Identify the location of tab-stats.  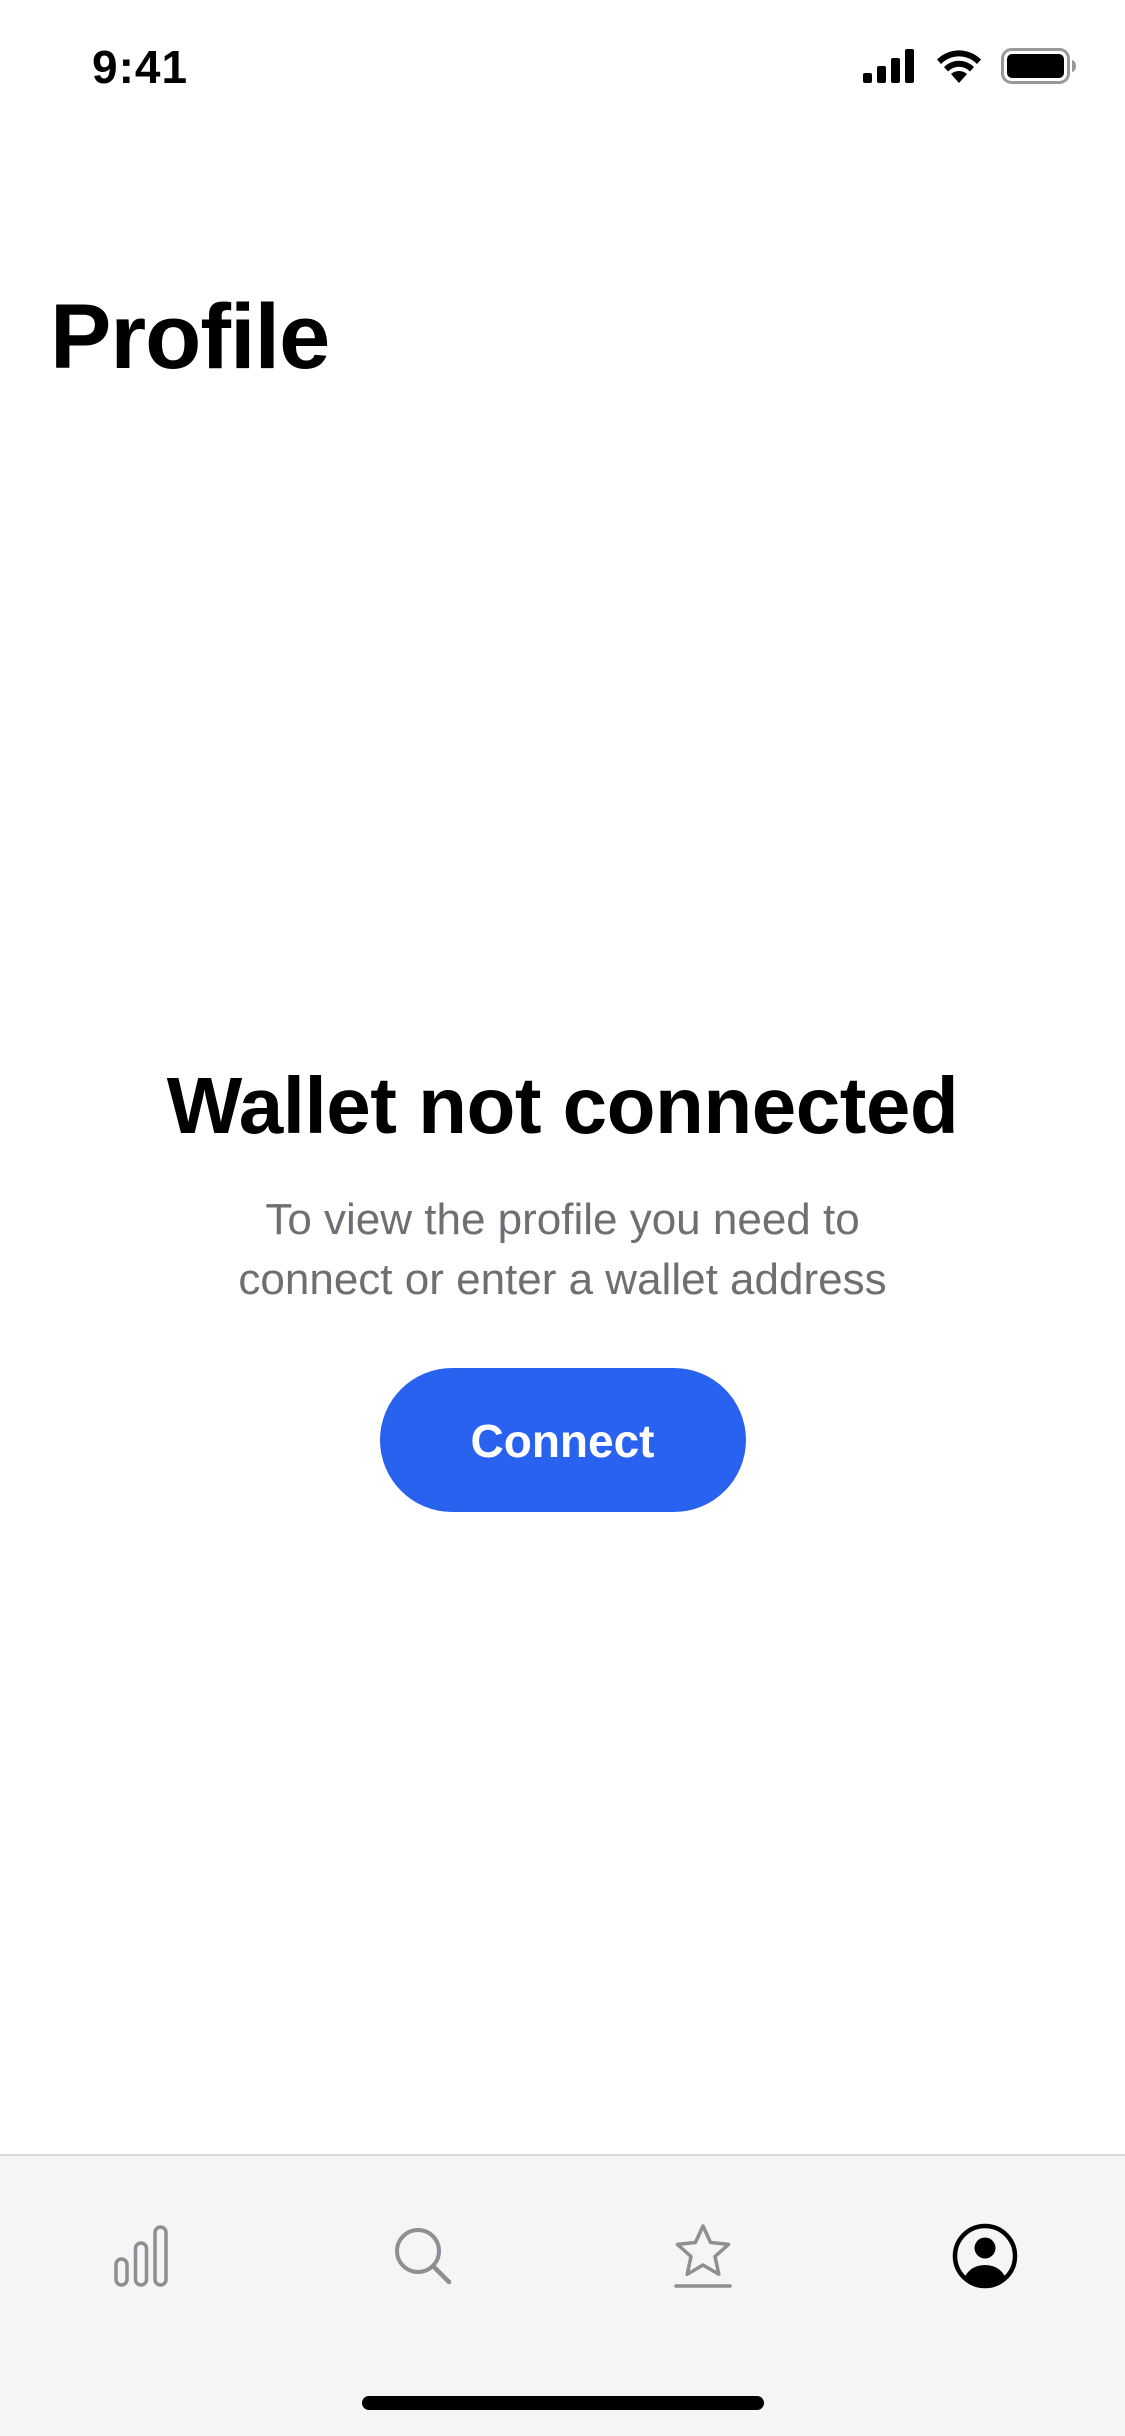
(141, 2258).